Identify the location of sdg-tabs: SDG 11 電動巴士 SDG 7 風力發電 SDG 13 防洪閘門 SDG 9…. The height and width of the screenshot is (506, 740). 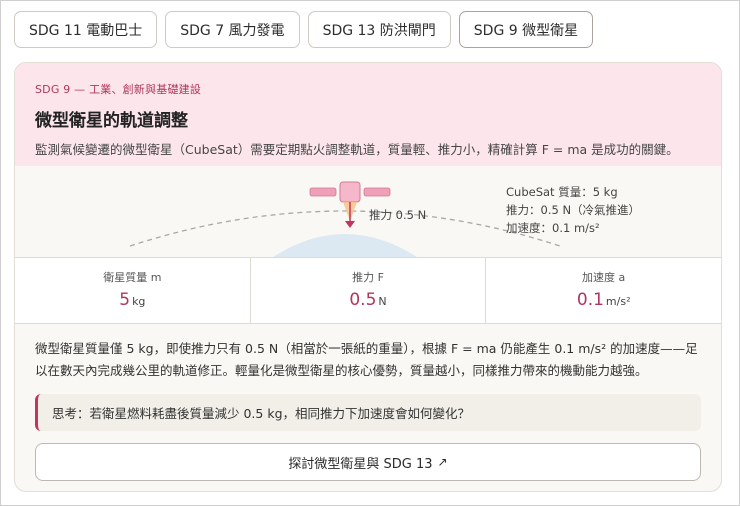
(304, 29).